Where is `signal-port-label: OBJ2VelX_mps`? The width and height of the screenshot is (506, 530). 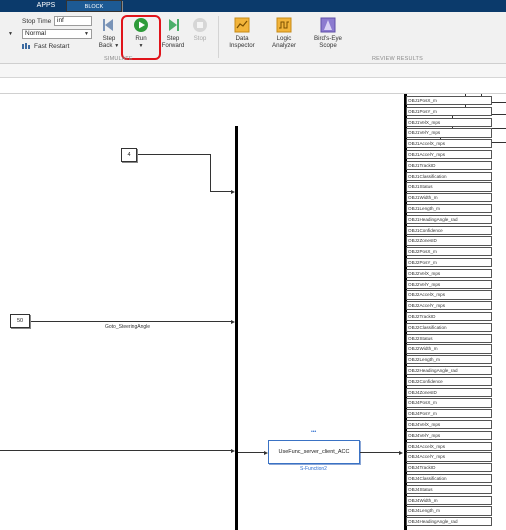
signal-port-label: OBJ2VelX_mps is located at coordinates (449, 273).